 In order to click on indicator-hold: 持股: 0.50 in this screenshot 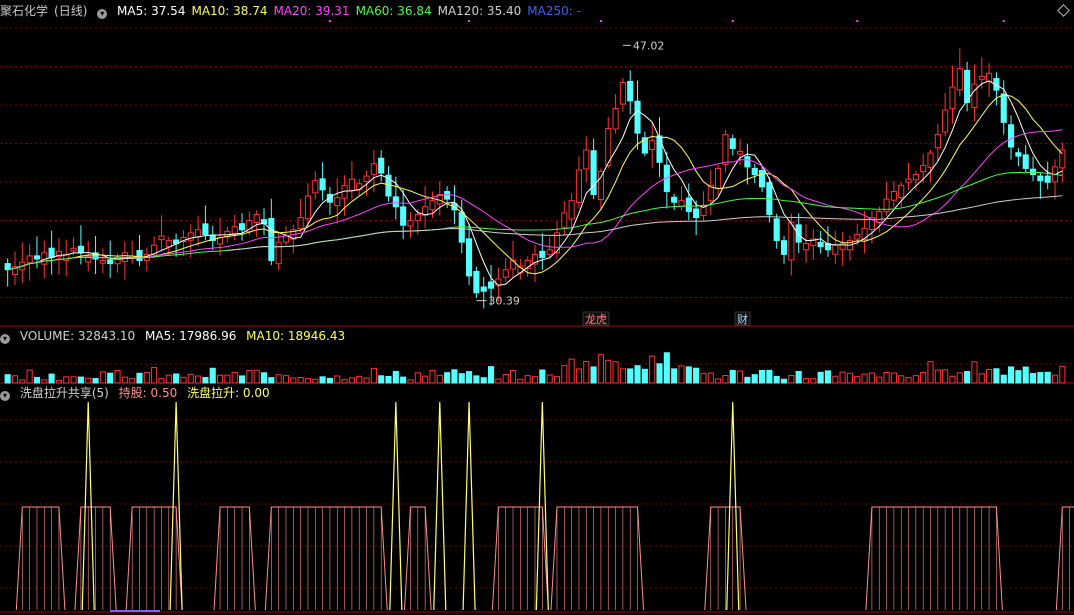, I will do `click(148, 393)`.